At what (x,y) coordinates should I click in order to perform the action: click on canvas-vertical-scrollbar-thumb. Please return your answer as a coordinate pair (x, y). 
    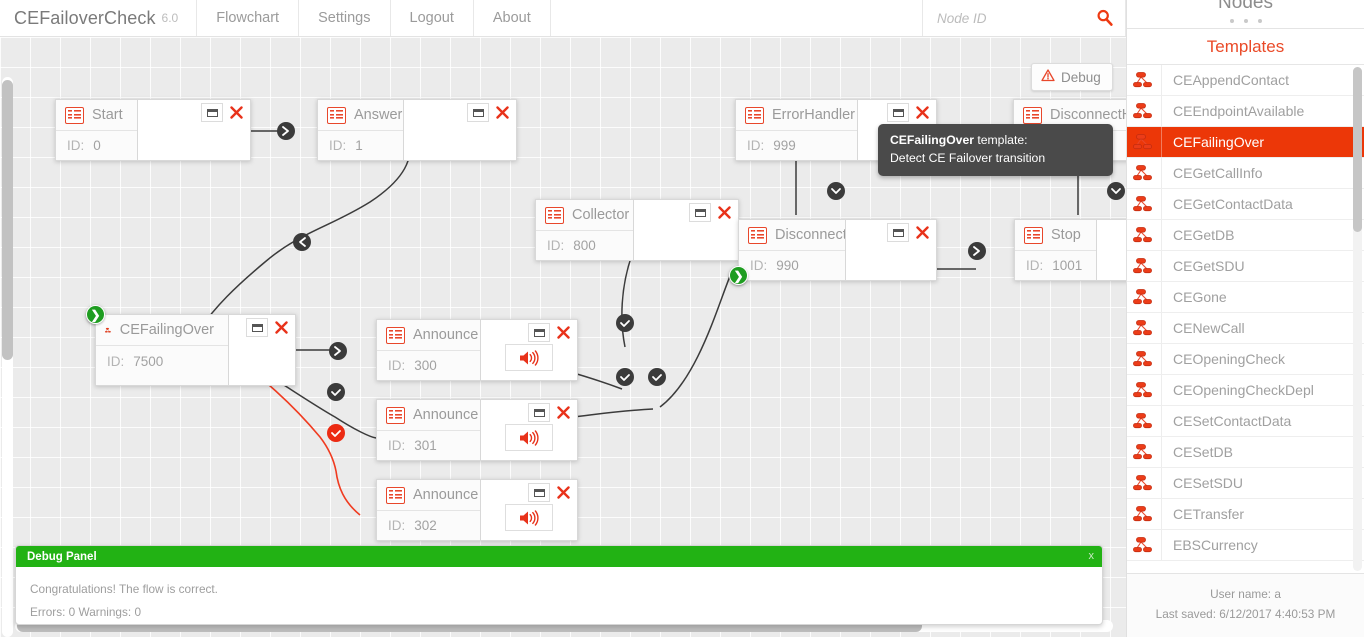
    Looking at the image, I should click on (7, 220).